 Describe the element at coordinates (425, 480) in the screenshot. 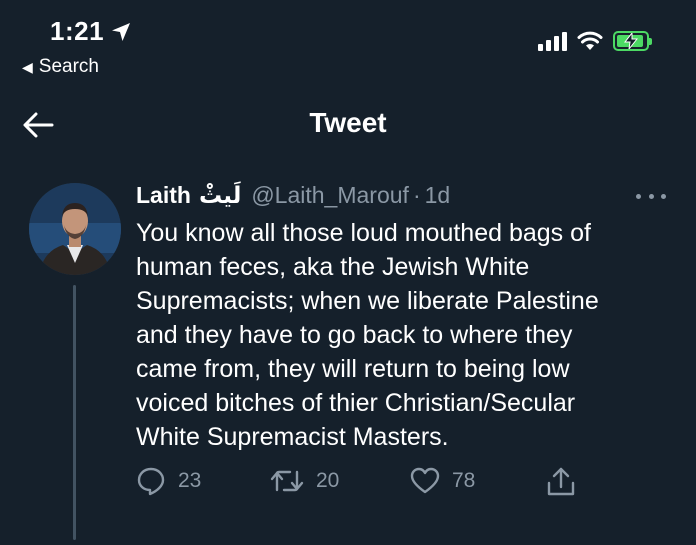

I see `like-icon` at that location.